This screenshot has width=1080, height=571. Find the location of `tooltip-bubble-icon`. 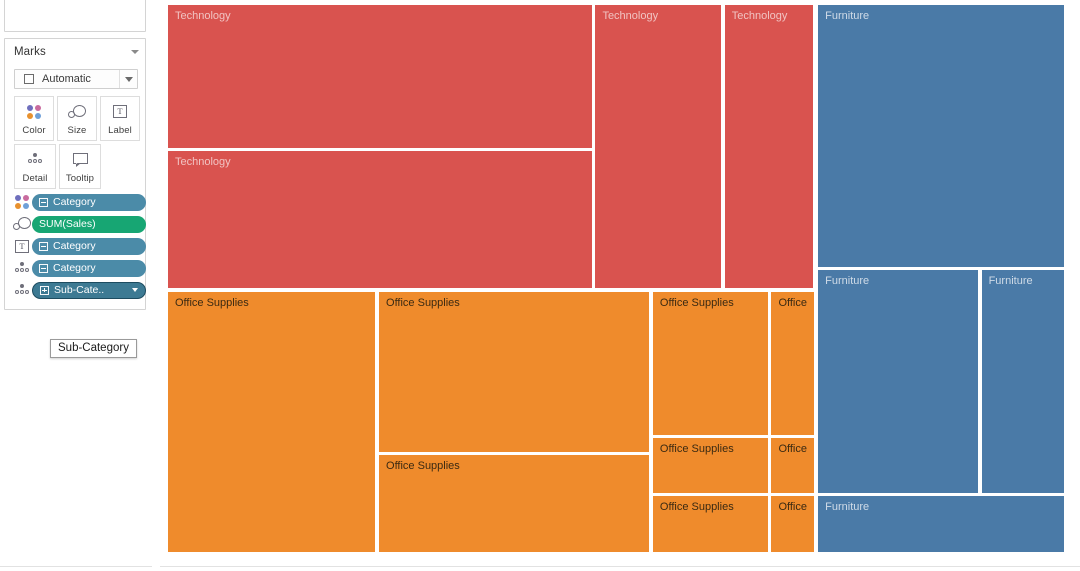

tooltip-bubble-icon is located at coordinates (80, 160).